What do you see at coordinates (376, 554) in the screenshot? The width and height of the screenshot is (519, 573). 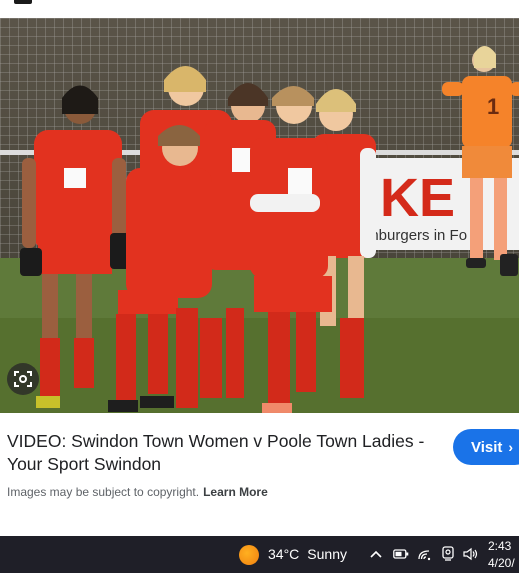 I see `chevron-up-icon` at bounding box center [376, 554].